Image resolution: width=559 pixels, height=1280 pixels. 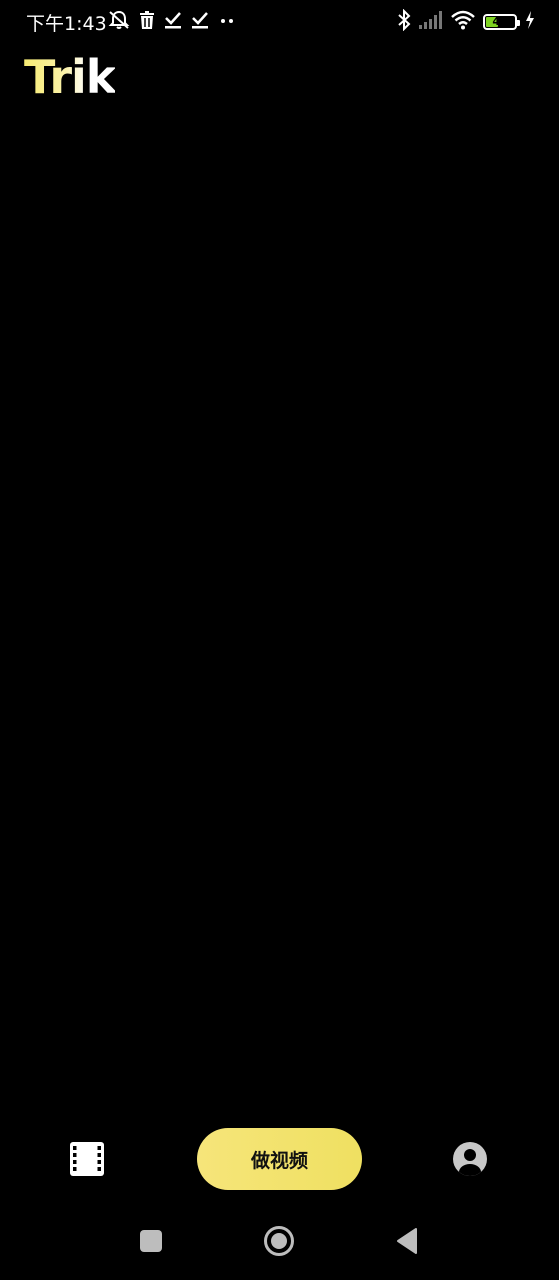 I want to click on app-logo: Trik, so click(x=70, y=77).